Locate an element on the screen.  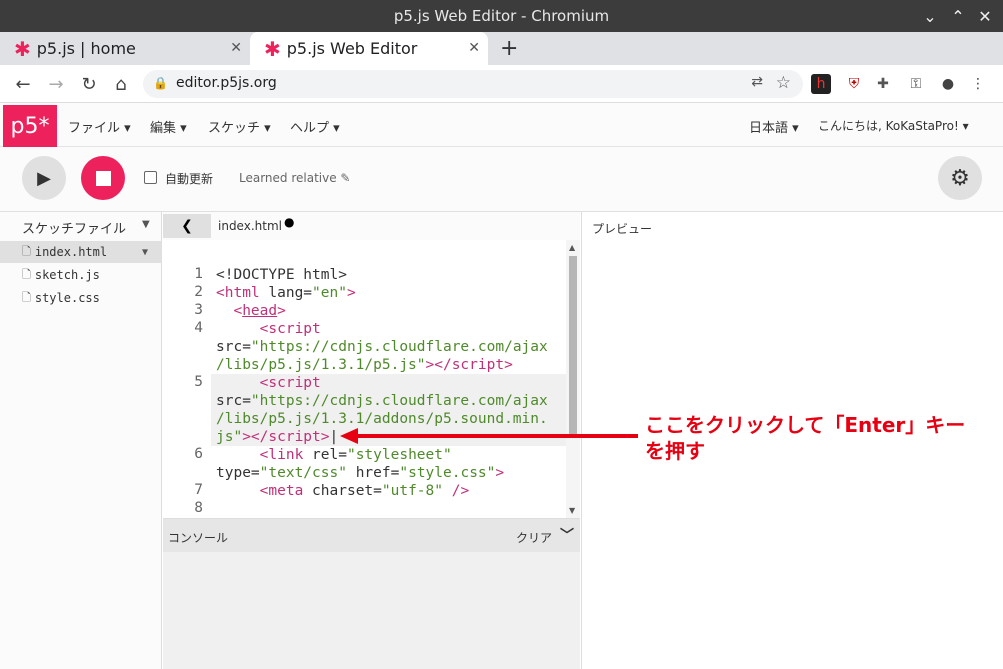
code-line: <!DOCTYPE html> is located at coordinates (281, 275).